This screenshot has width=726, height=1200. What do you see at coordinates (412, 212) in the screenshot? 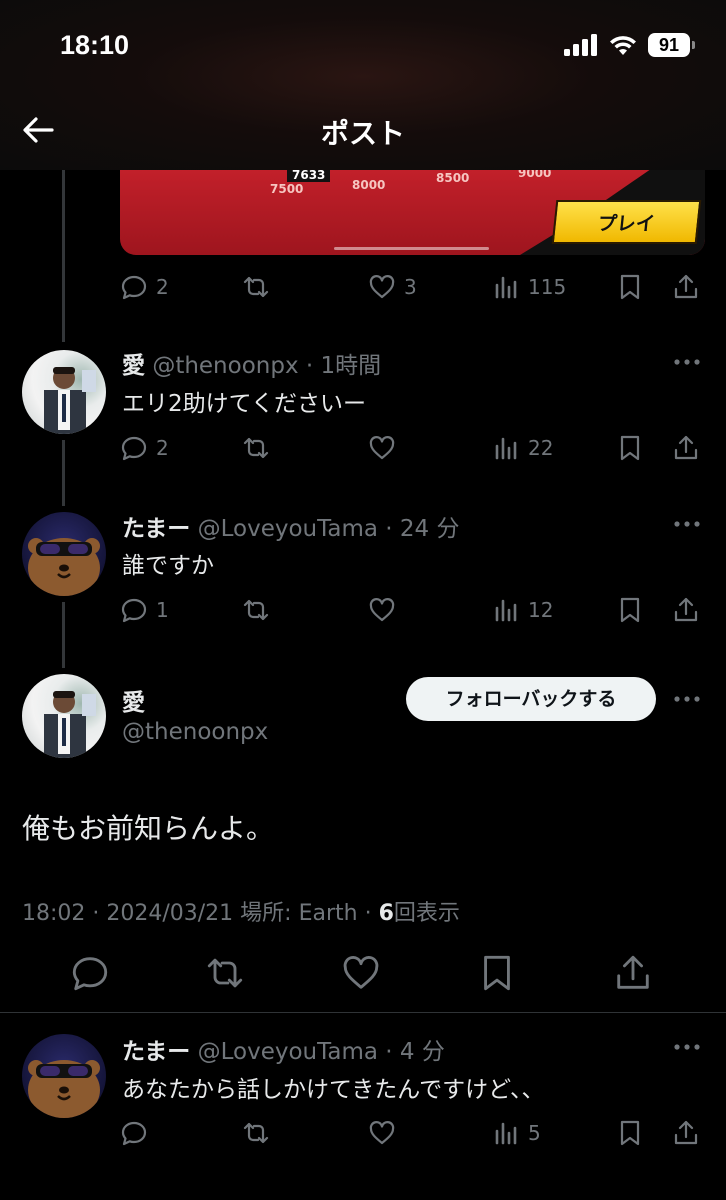
I see `media-card: 7633 7500 8000 8500 9000 プレイ` at bounding box center [412, 212].